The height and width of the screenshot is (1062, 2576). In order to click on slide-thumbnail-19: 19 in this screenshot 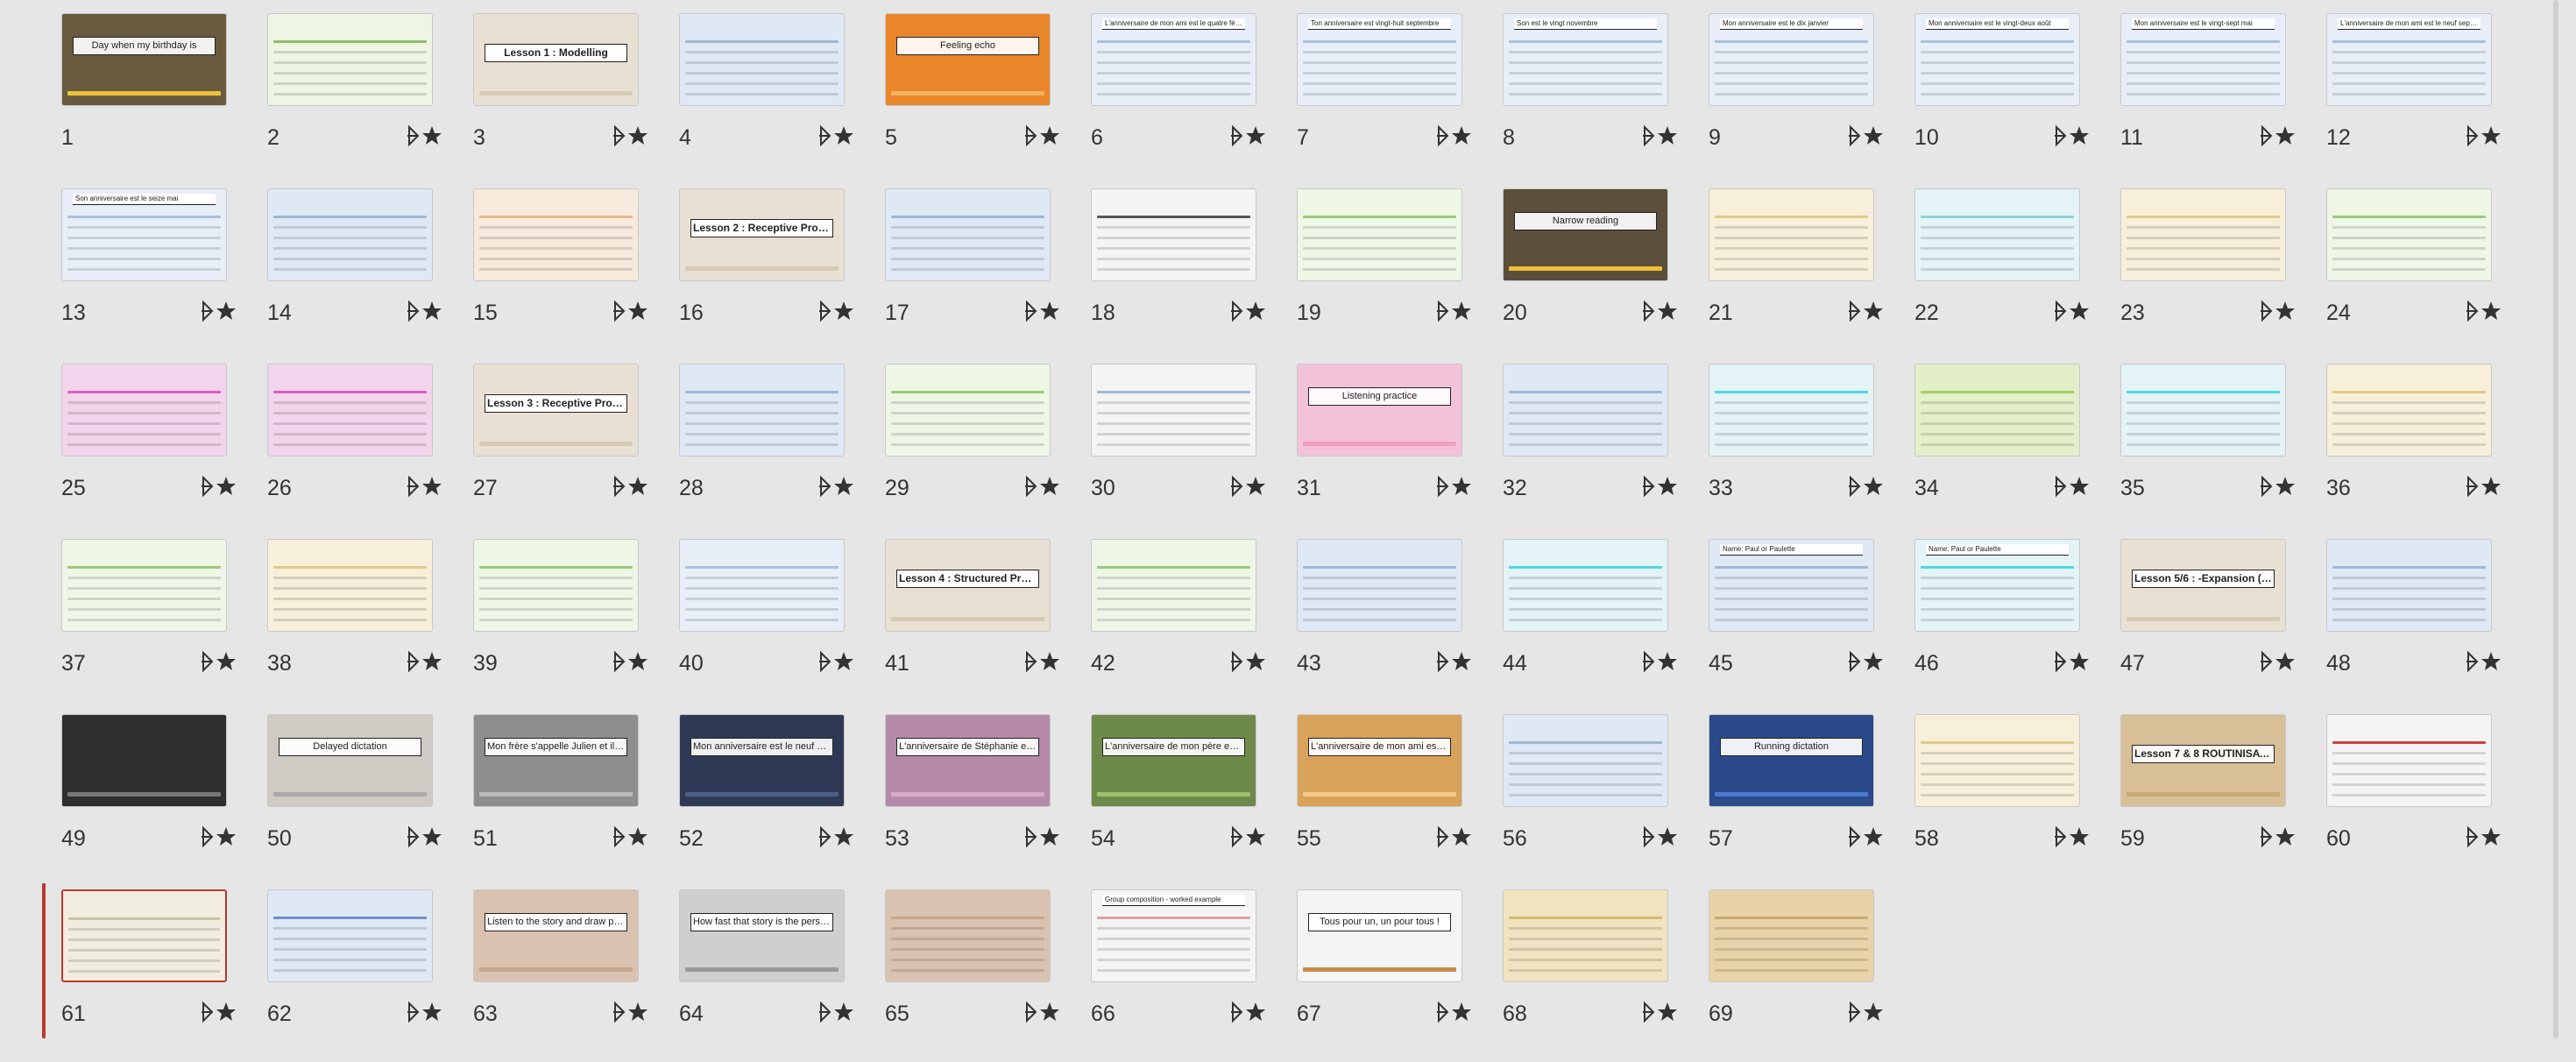, I will do `click(1384, 271)`.